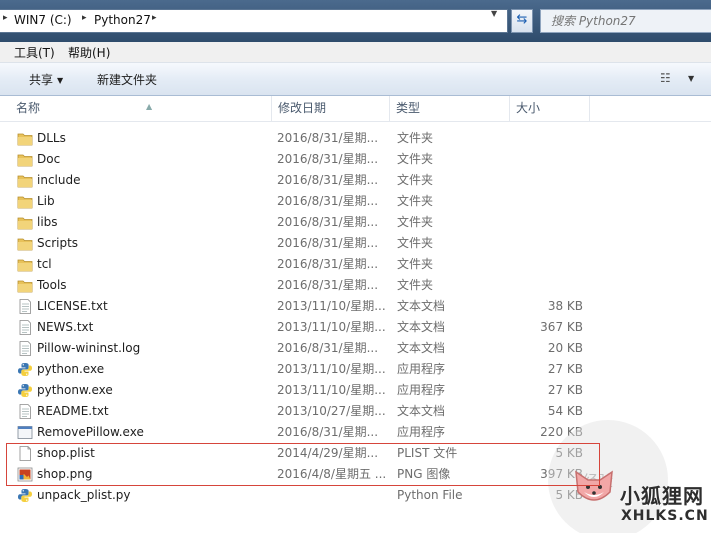 This screenshot has width=711, height=533. Describe the element at coordinates (43, 20) in the screenshot. I see `breadcrumb-drive: WIN7 (C:)` at that location.